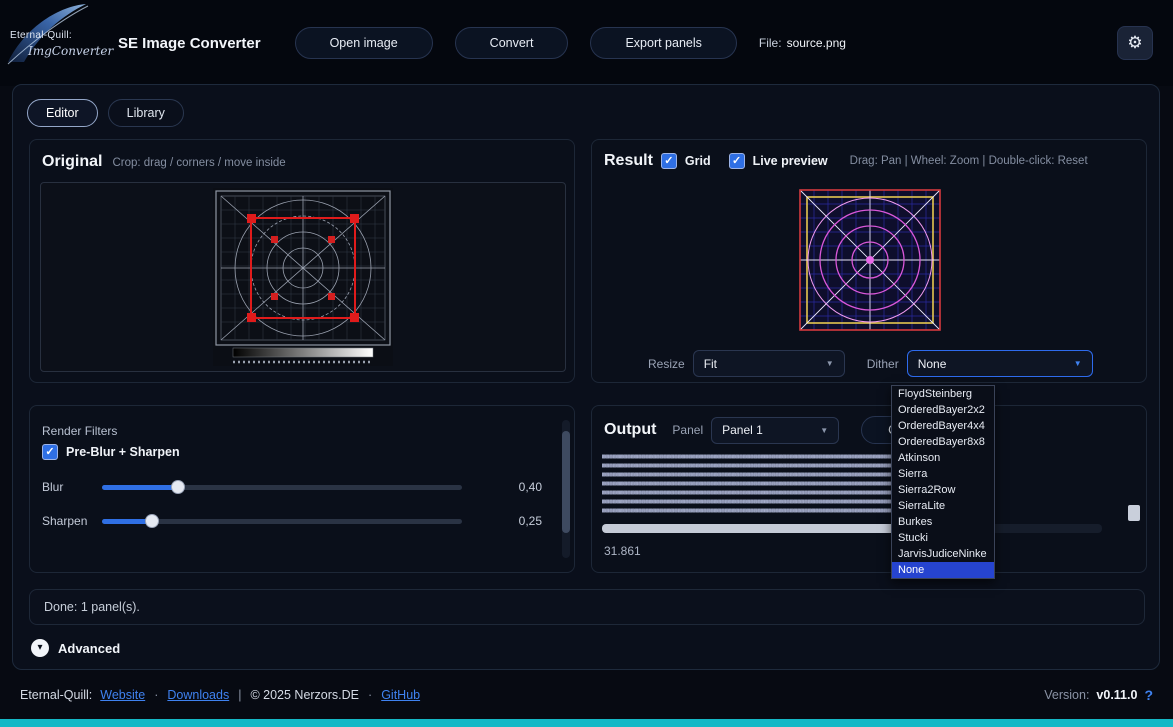 The image size is (1173, 727). What do you see at coordinates (71, 51) in the screenshot?
I see `logo-line2: ImgConverter` at bounding box center [71, 51].